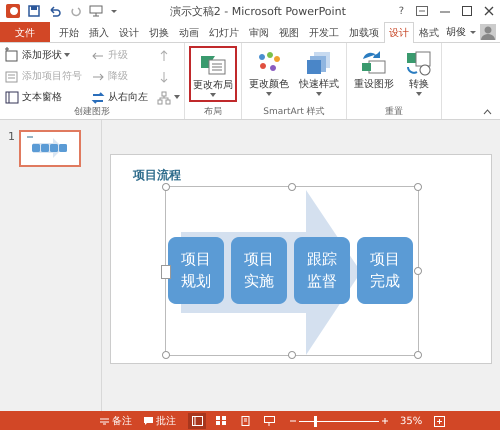 This screenshot has width=500, height=430. What do you see at coordinates (374, 74) in the screenshot?
I see `ribbon-button: 重设图形` at bounding box center [374, 74].